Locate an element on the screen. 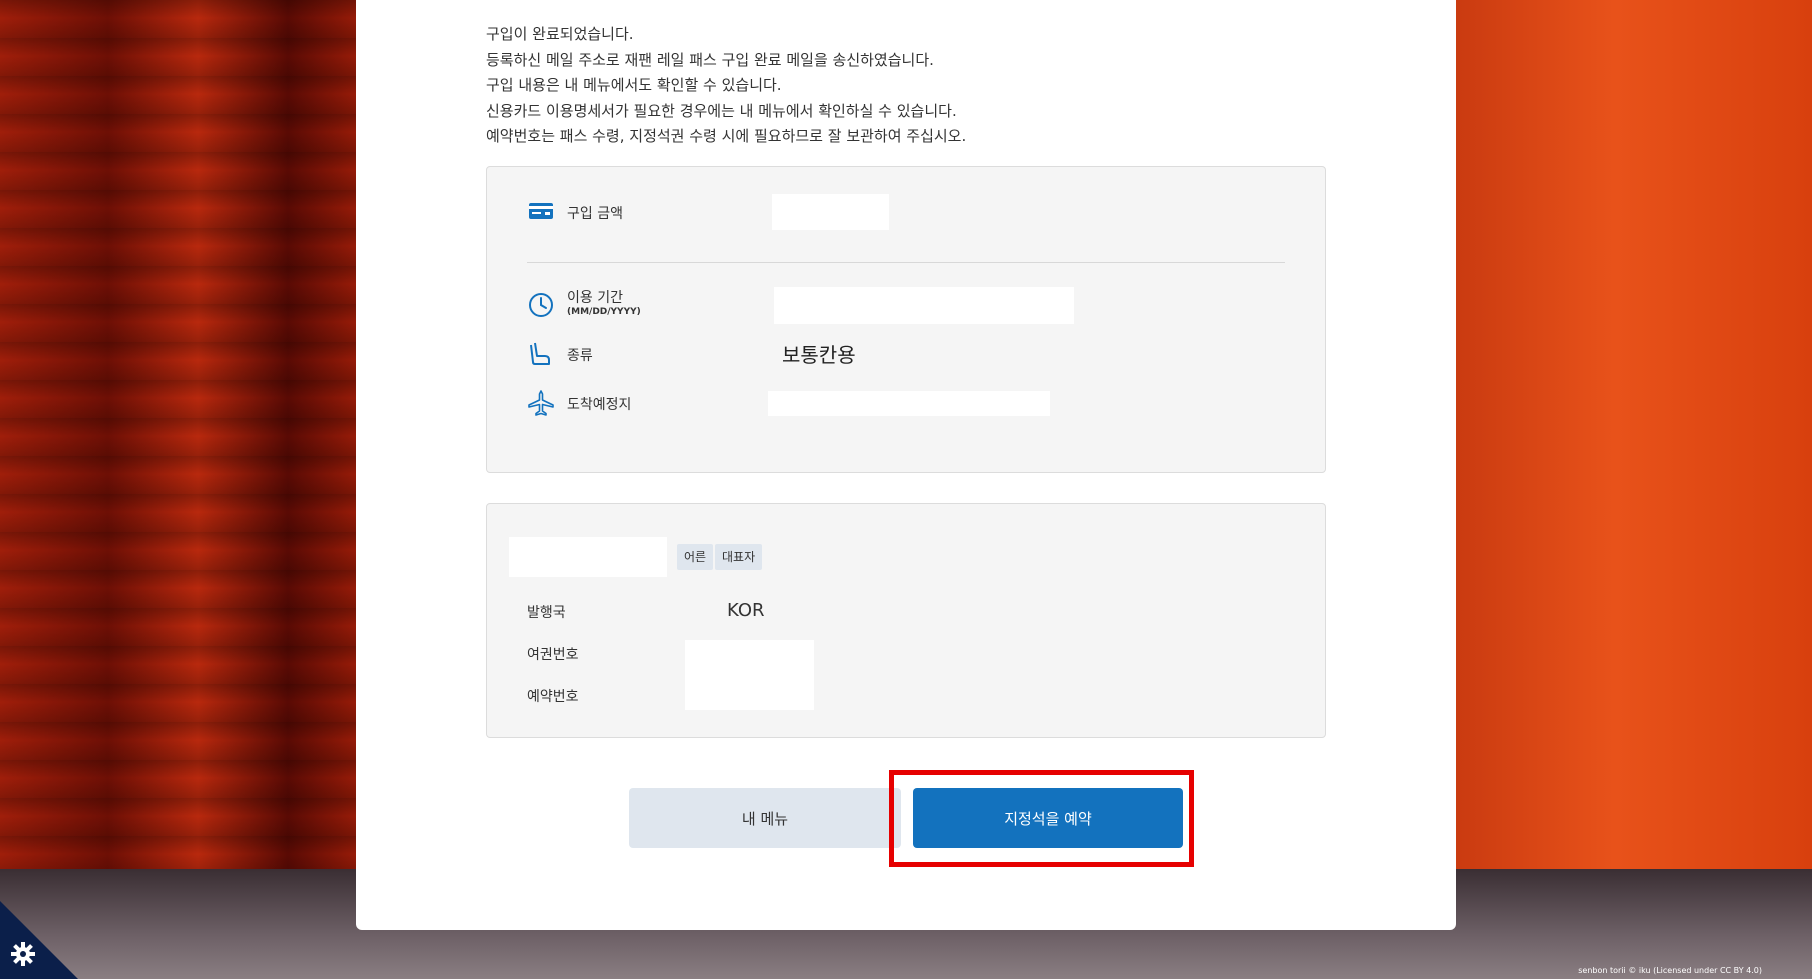 The width and height of the screenshot is (1812, 979). settings-corner is located at coordinates (39, 940).